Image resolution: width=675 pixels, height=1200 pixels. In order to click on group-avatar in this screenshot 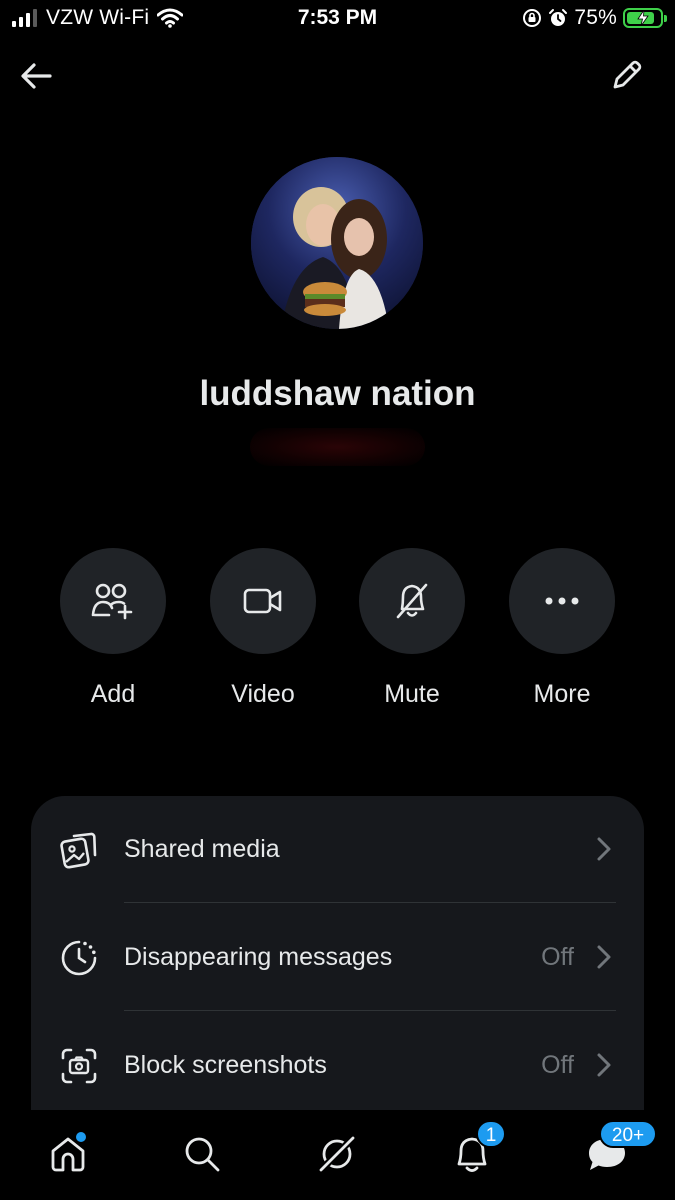, I will do `click(337, 243)`.